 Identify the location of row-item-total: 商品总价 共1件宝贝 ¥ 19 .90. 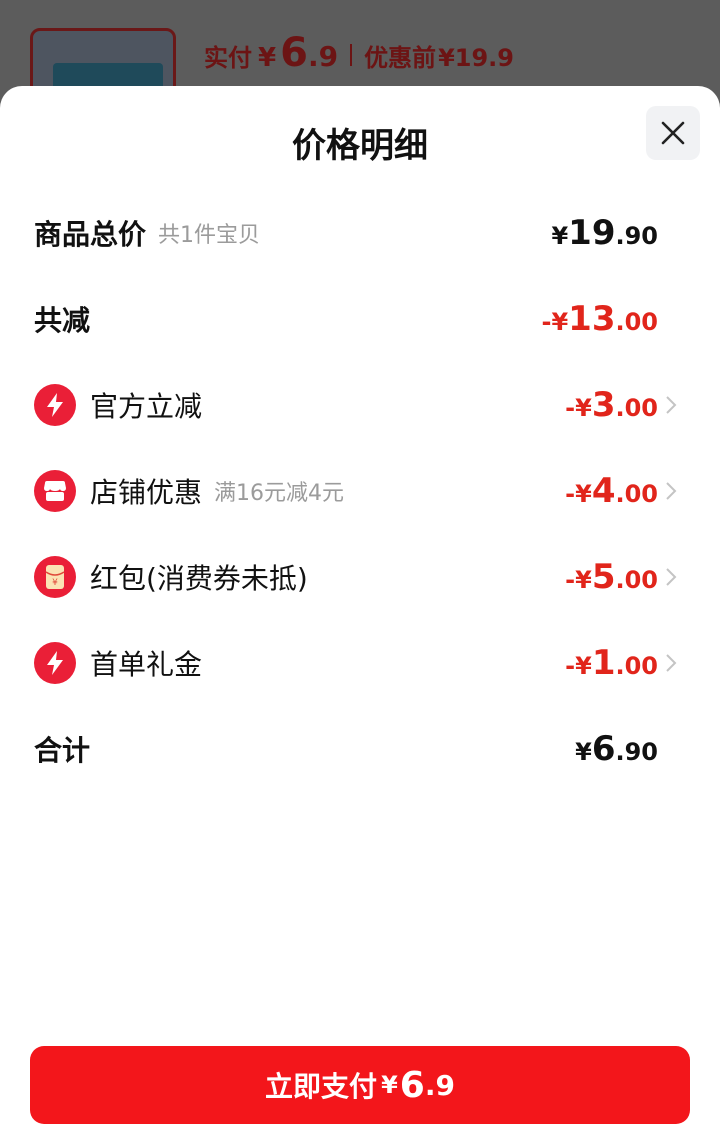
(360, 233).